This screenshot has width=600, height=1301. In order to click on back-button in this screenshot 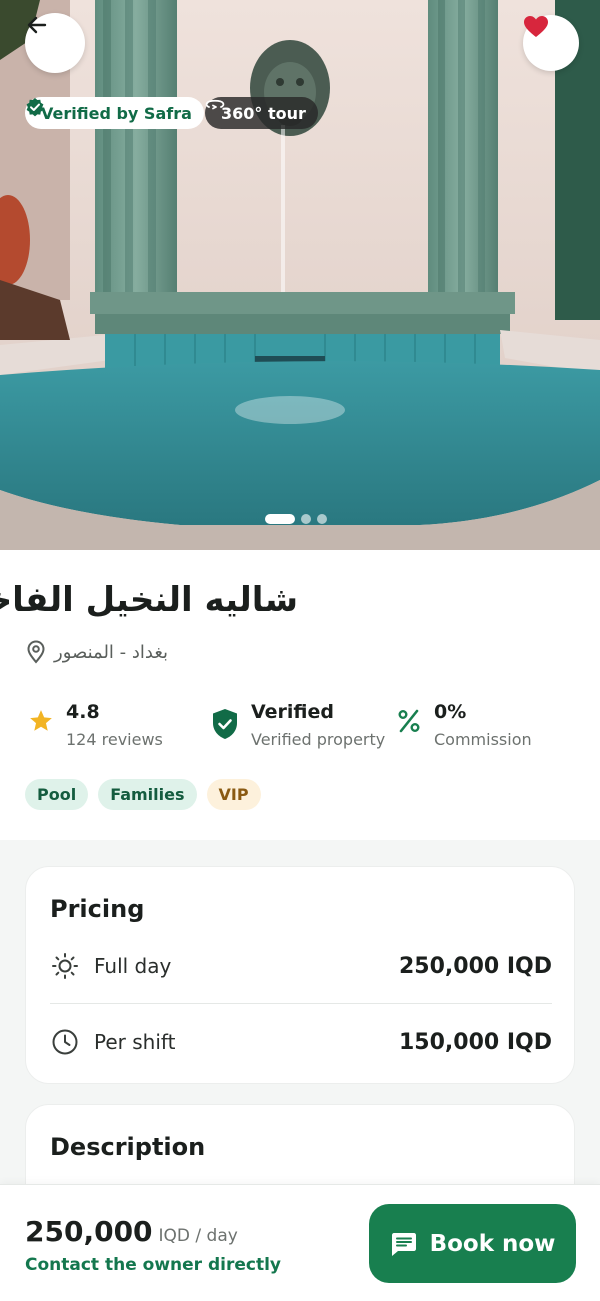, I will do `click(55, 43)`.